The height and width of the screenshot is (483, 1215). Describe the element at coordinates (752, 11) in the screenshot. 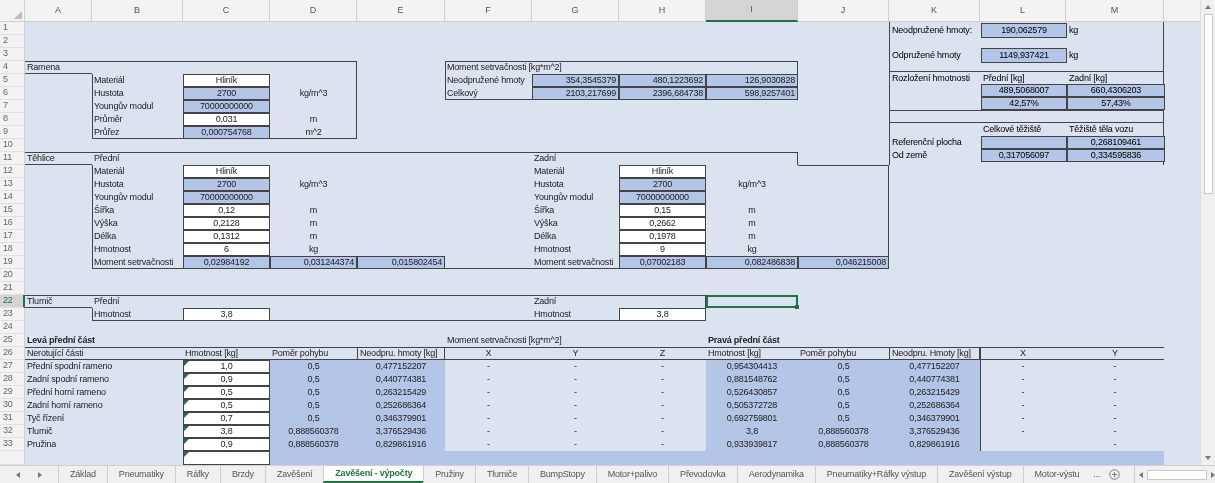

I see `column-header: I` at that location.